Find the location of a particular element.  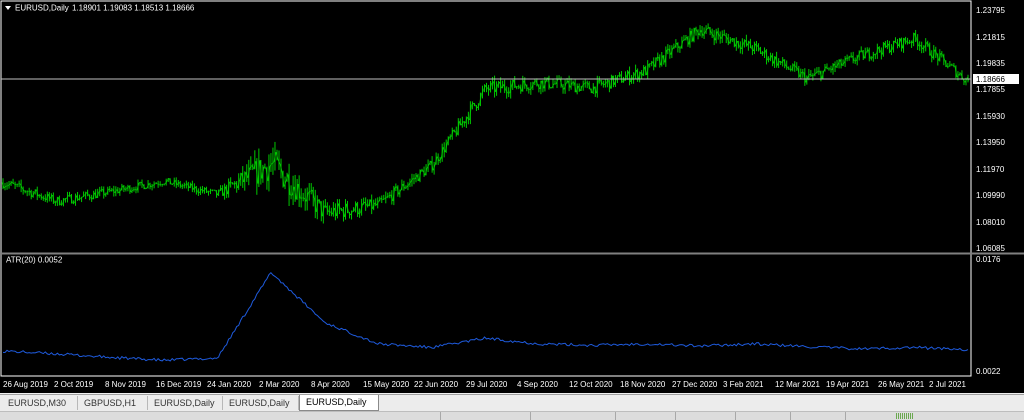

triangle-down-icon is located at coordinates (8, 8).